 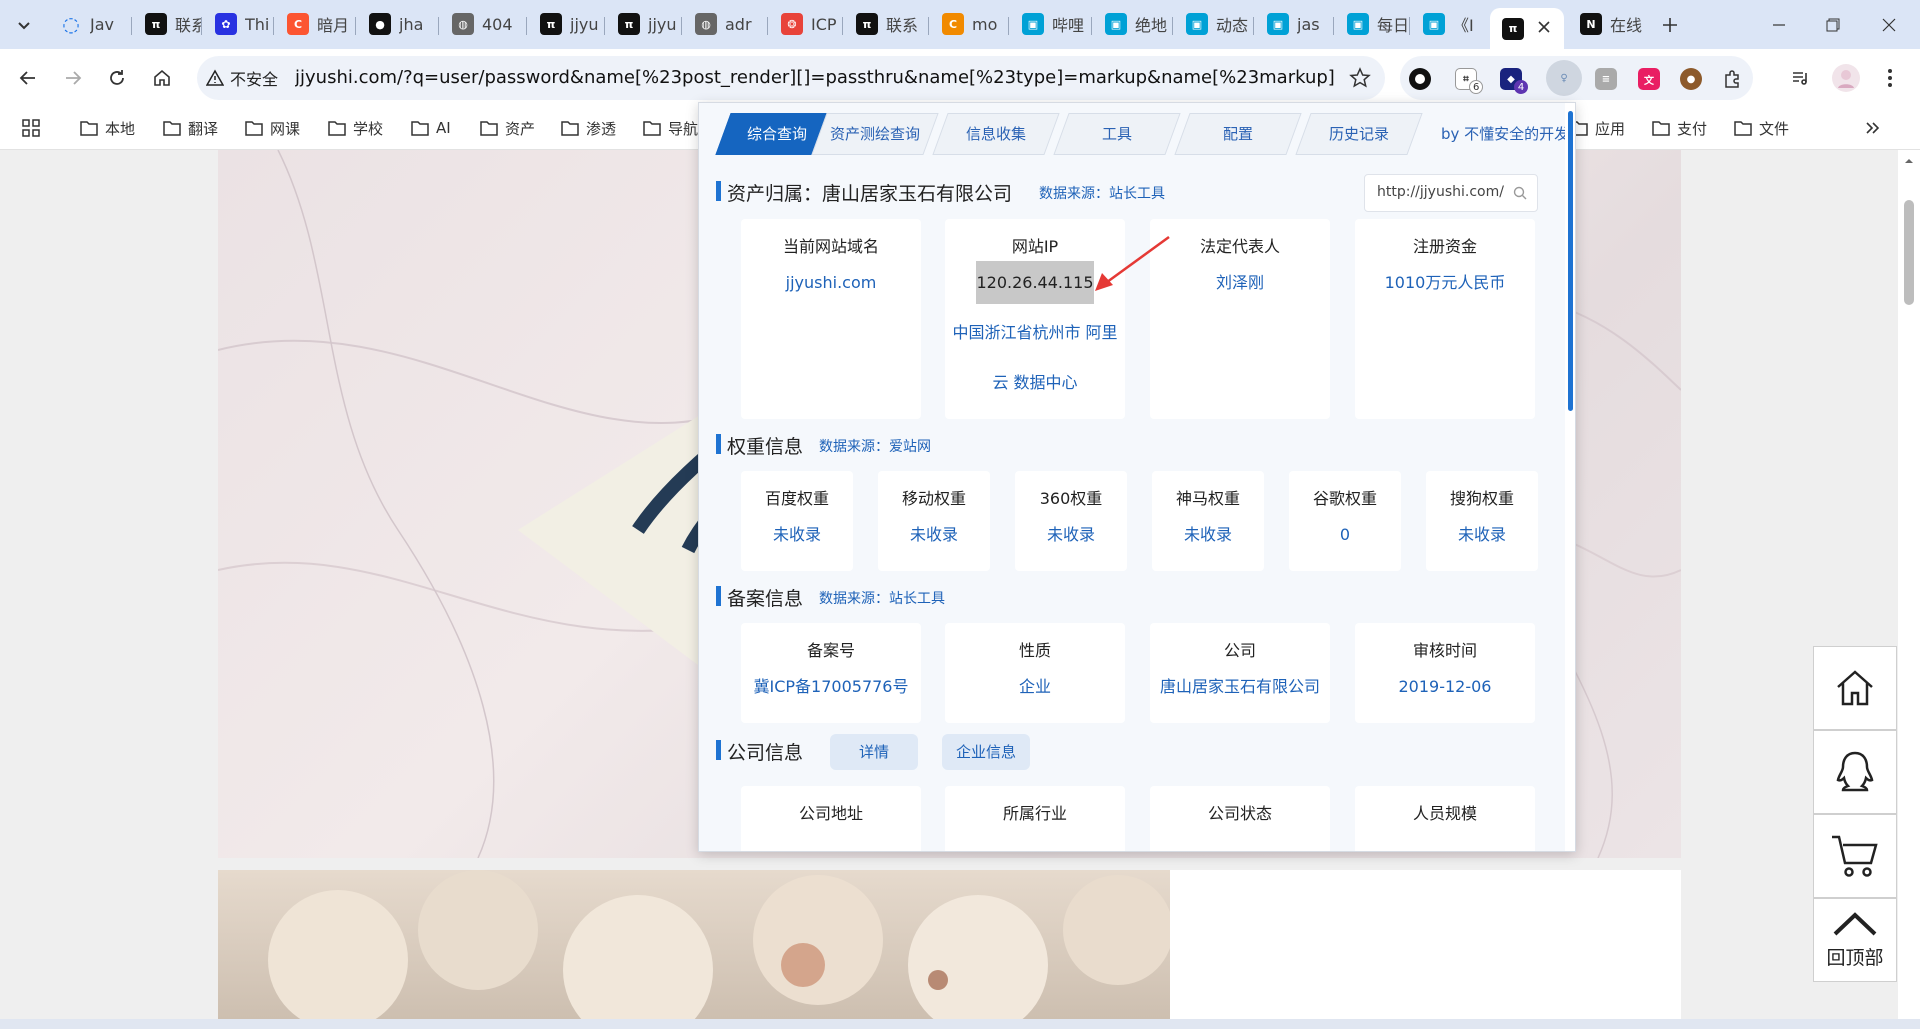 What do you see at coordinates (1889, 25) in the screenshot?
I see `close-window-button` at bounding box center [1889, 25].